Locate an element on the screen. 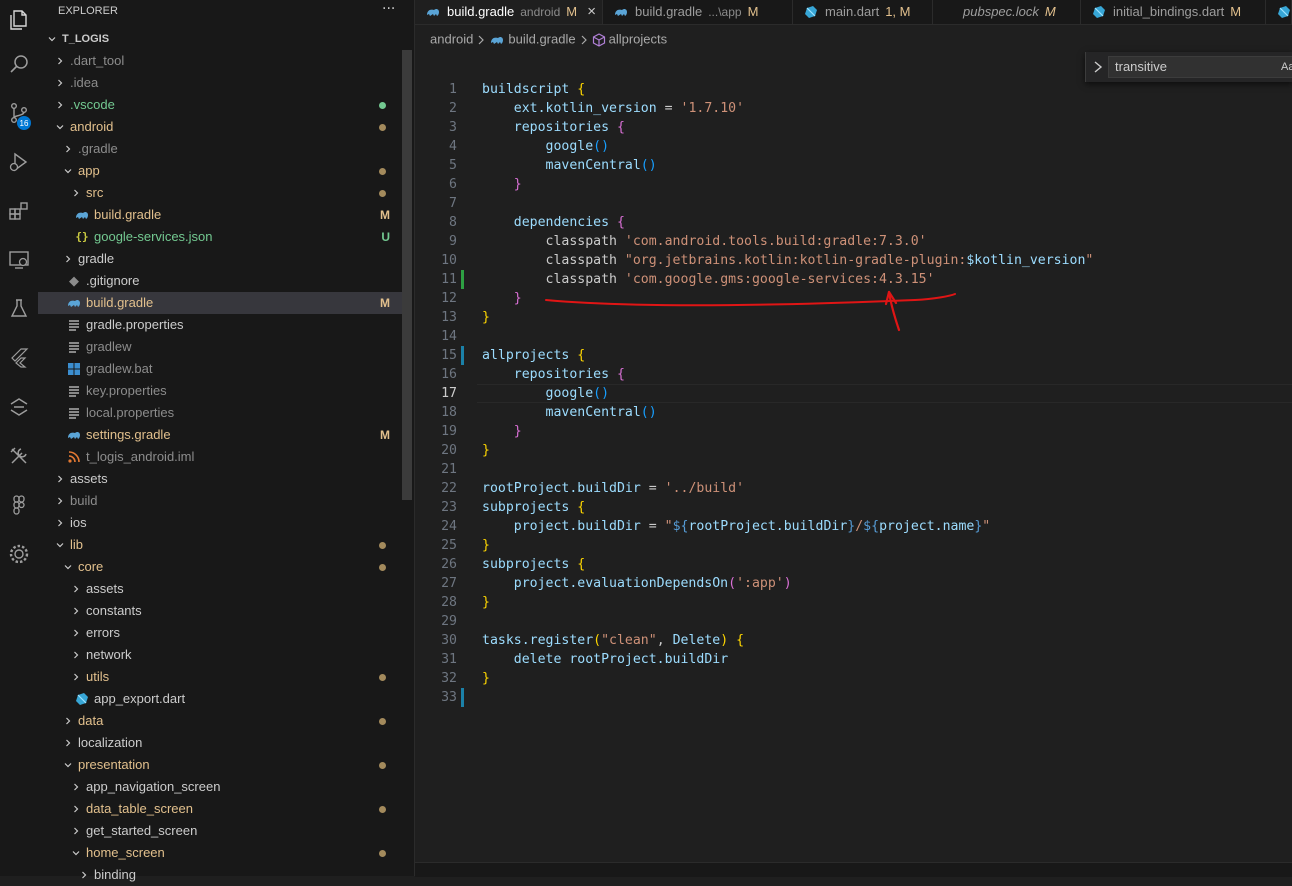  tree-folder: network is located at coordinates (220, 655).